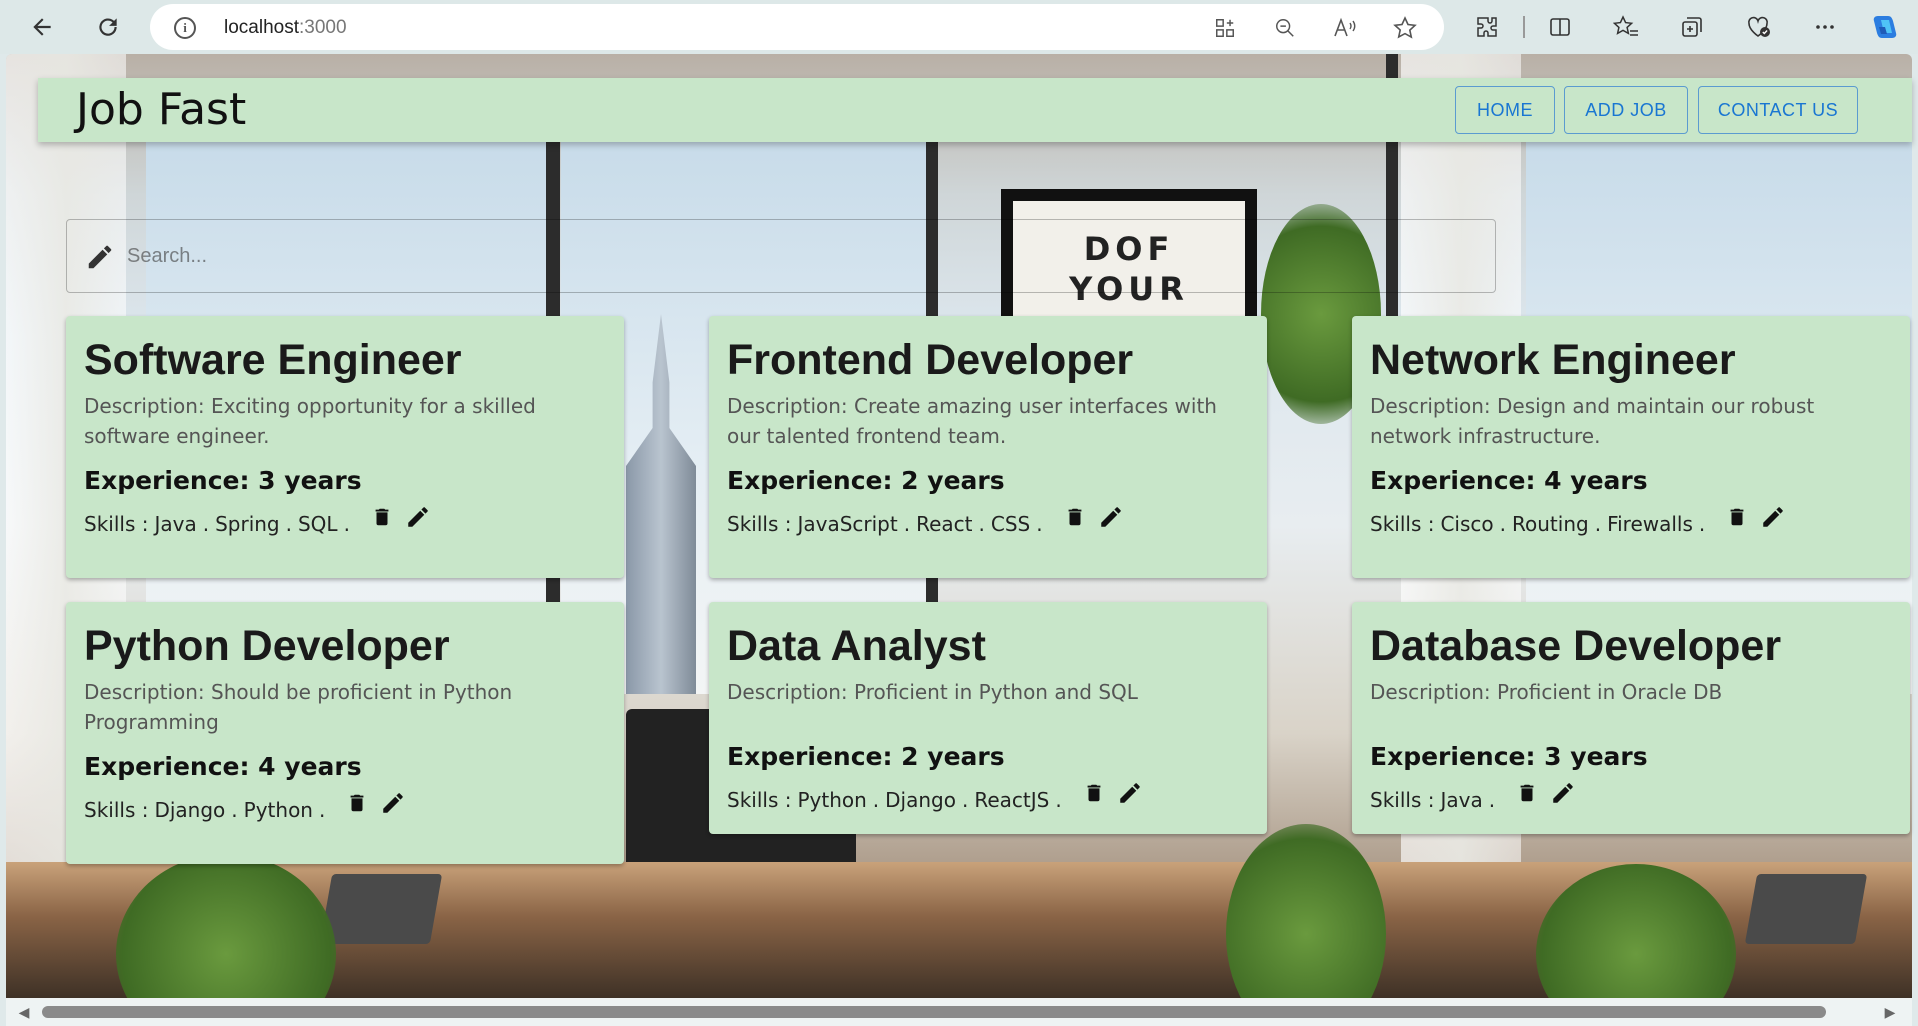  Describe the element at coordinates (1546, 692) in the screenshot. I see `job-description: Description: Proficient in Oracle DB` at that location.